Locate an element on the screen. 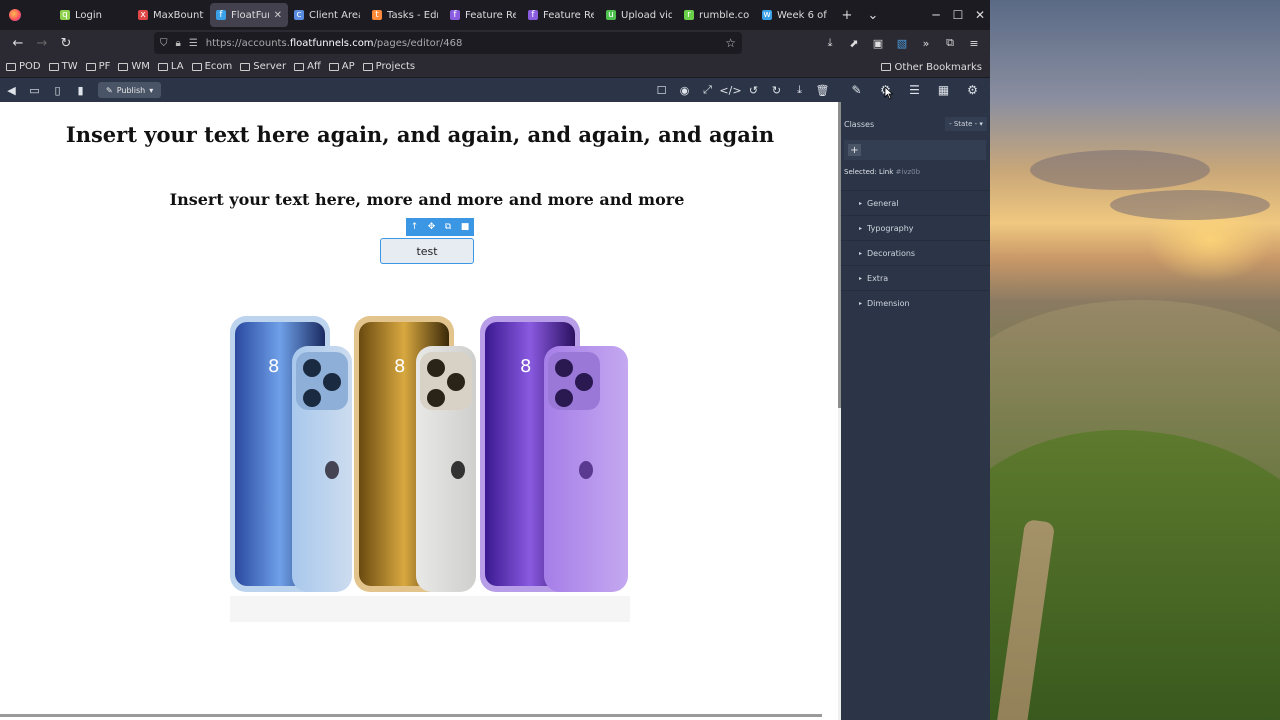 The height and width of the screenshot is (720, 1280). browser-tab: w Week 6 of 2 is located at coordinates (795, 15).